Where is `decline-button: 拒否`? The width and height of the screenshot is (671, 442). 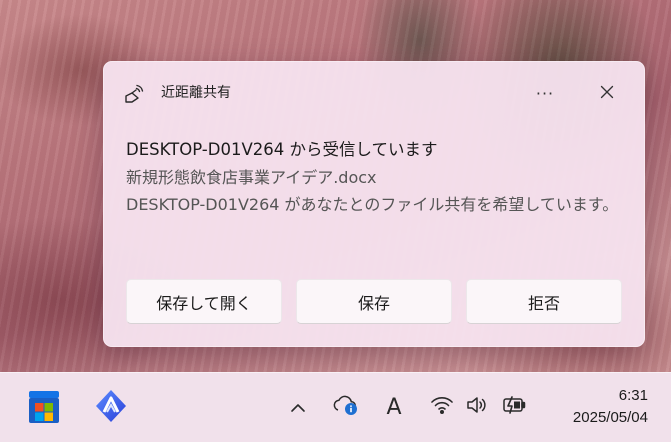
decline-button: 拒否 is located at coordinates (544, 301).